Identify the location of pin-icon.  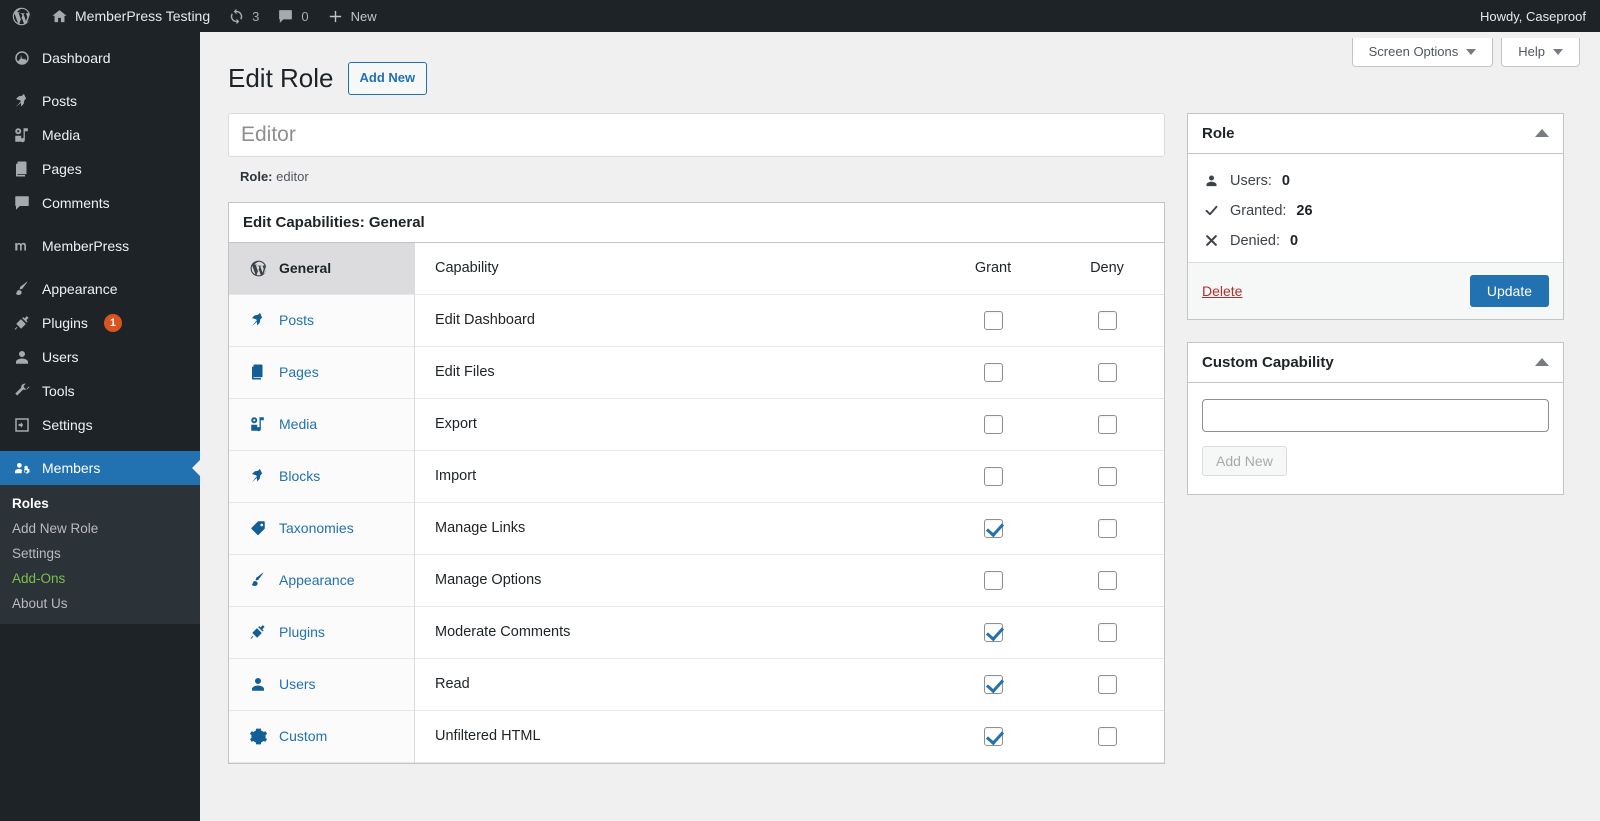
(22, 101).